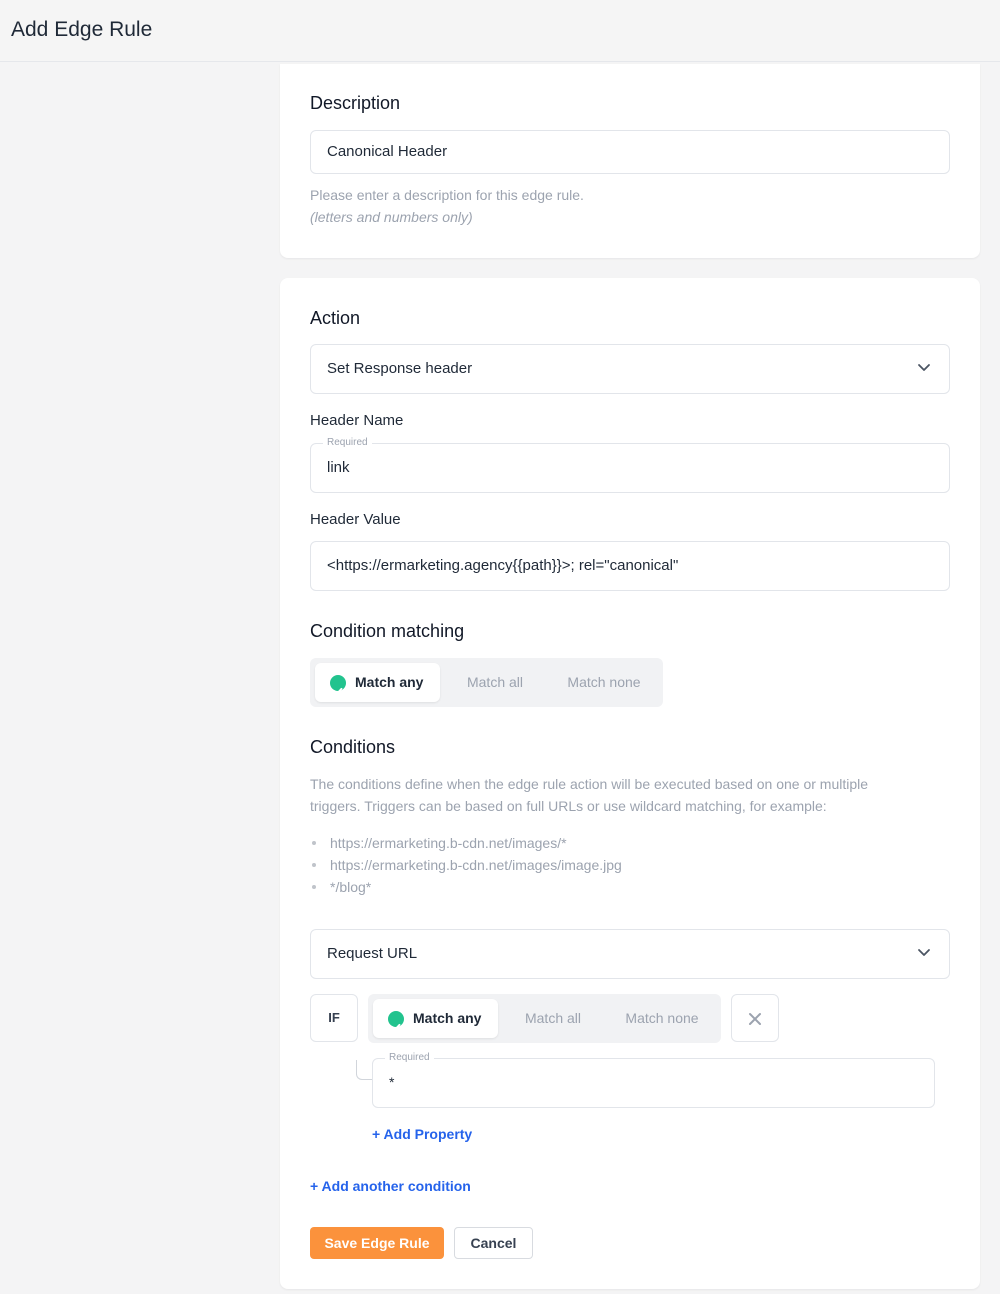 This screenshot has width=1000, height=1294. Describe the element at coordinates (338, 467) in the screenshot. I see `header-name-value: link` at that location.